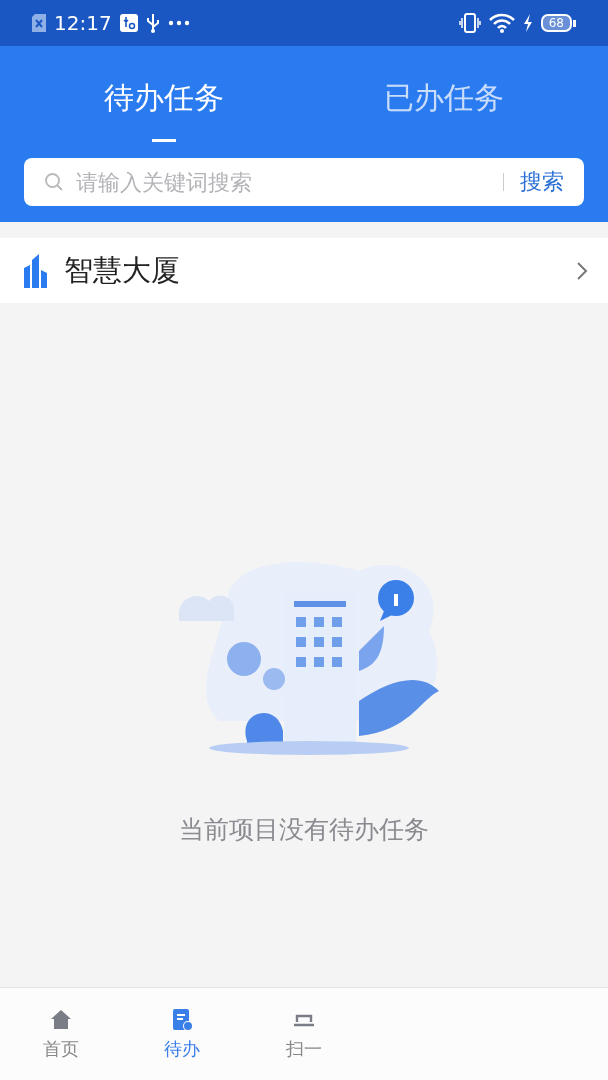 This screenshot has width=608, height=1080. Describe the element at coordinates (539, 182) in the screenshot. I see `search-button: 搜索` at that location.